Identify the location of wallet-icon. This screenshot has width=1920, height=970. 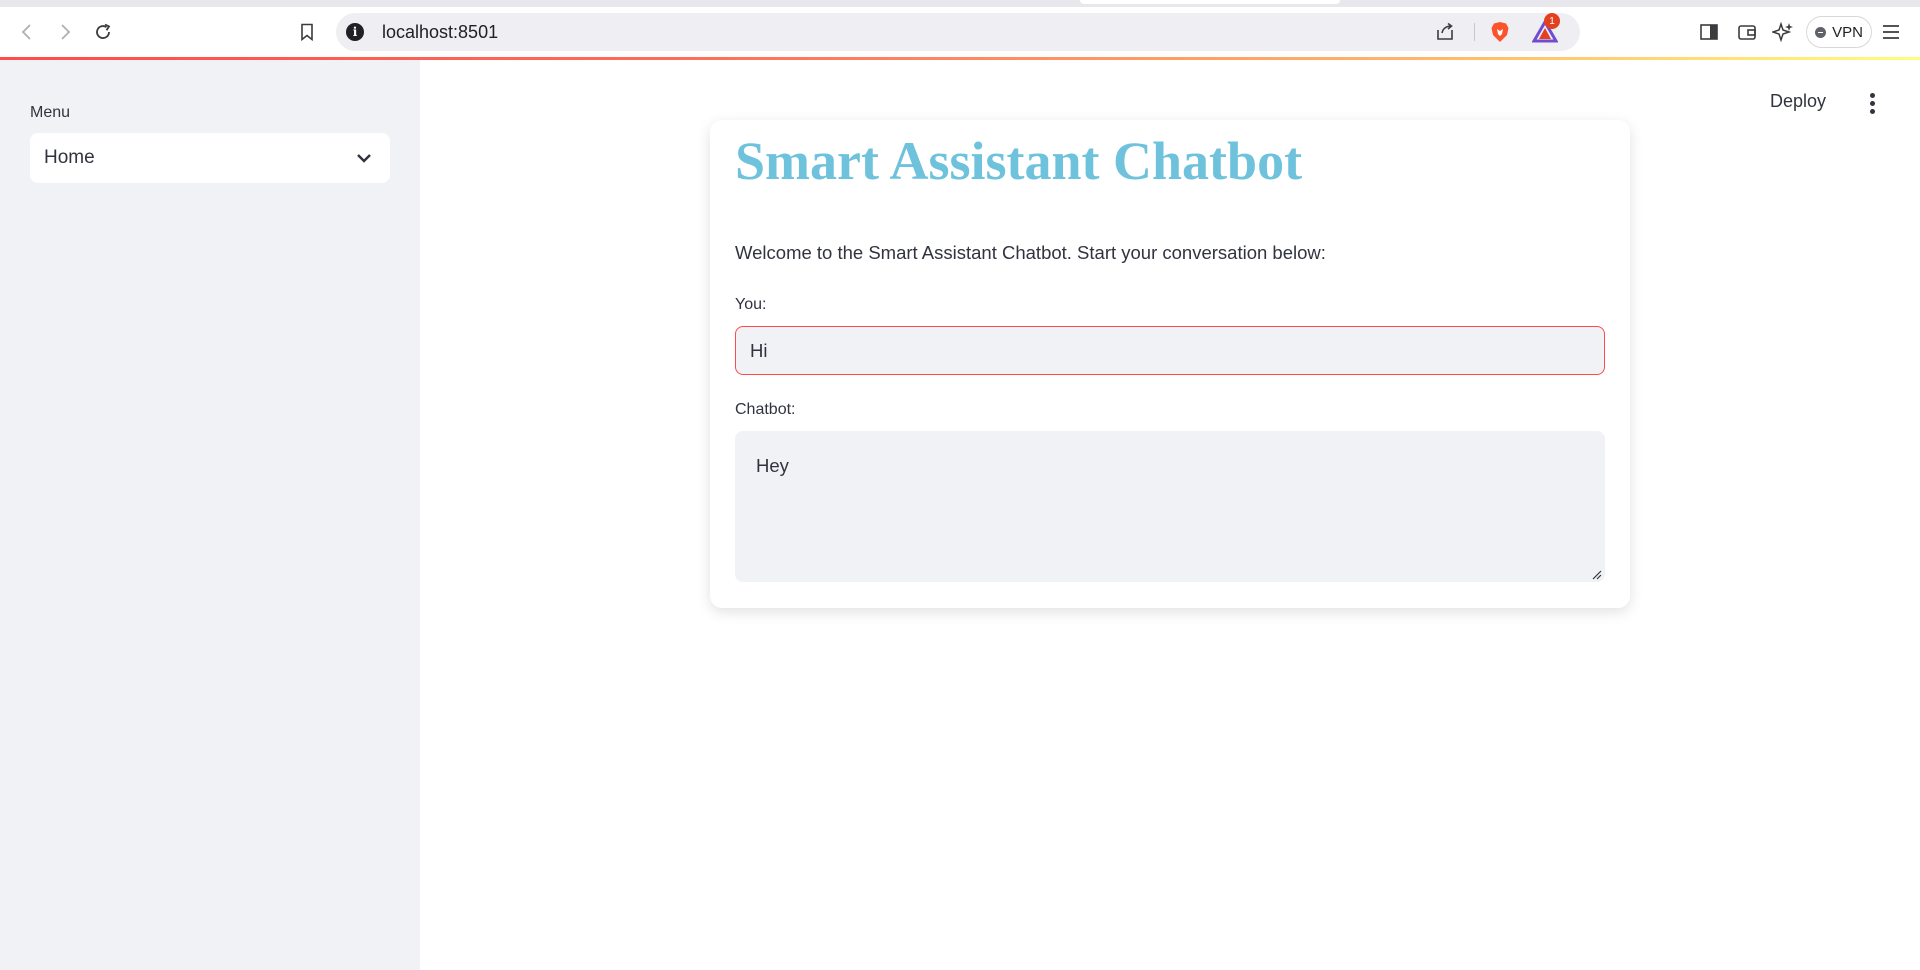
(1747, 32).